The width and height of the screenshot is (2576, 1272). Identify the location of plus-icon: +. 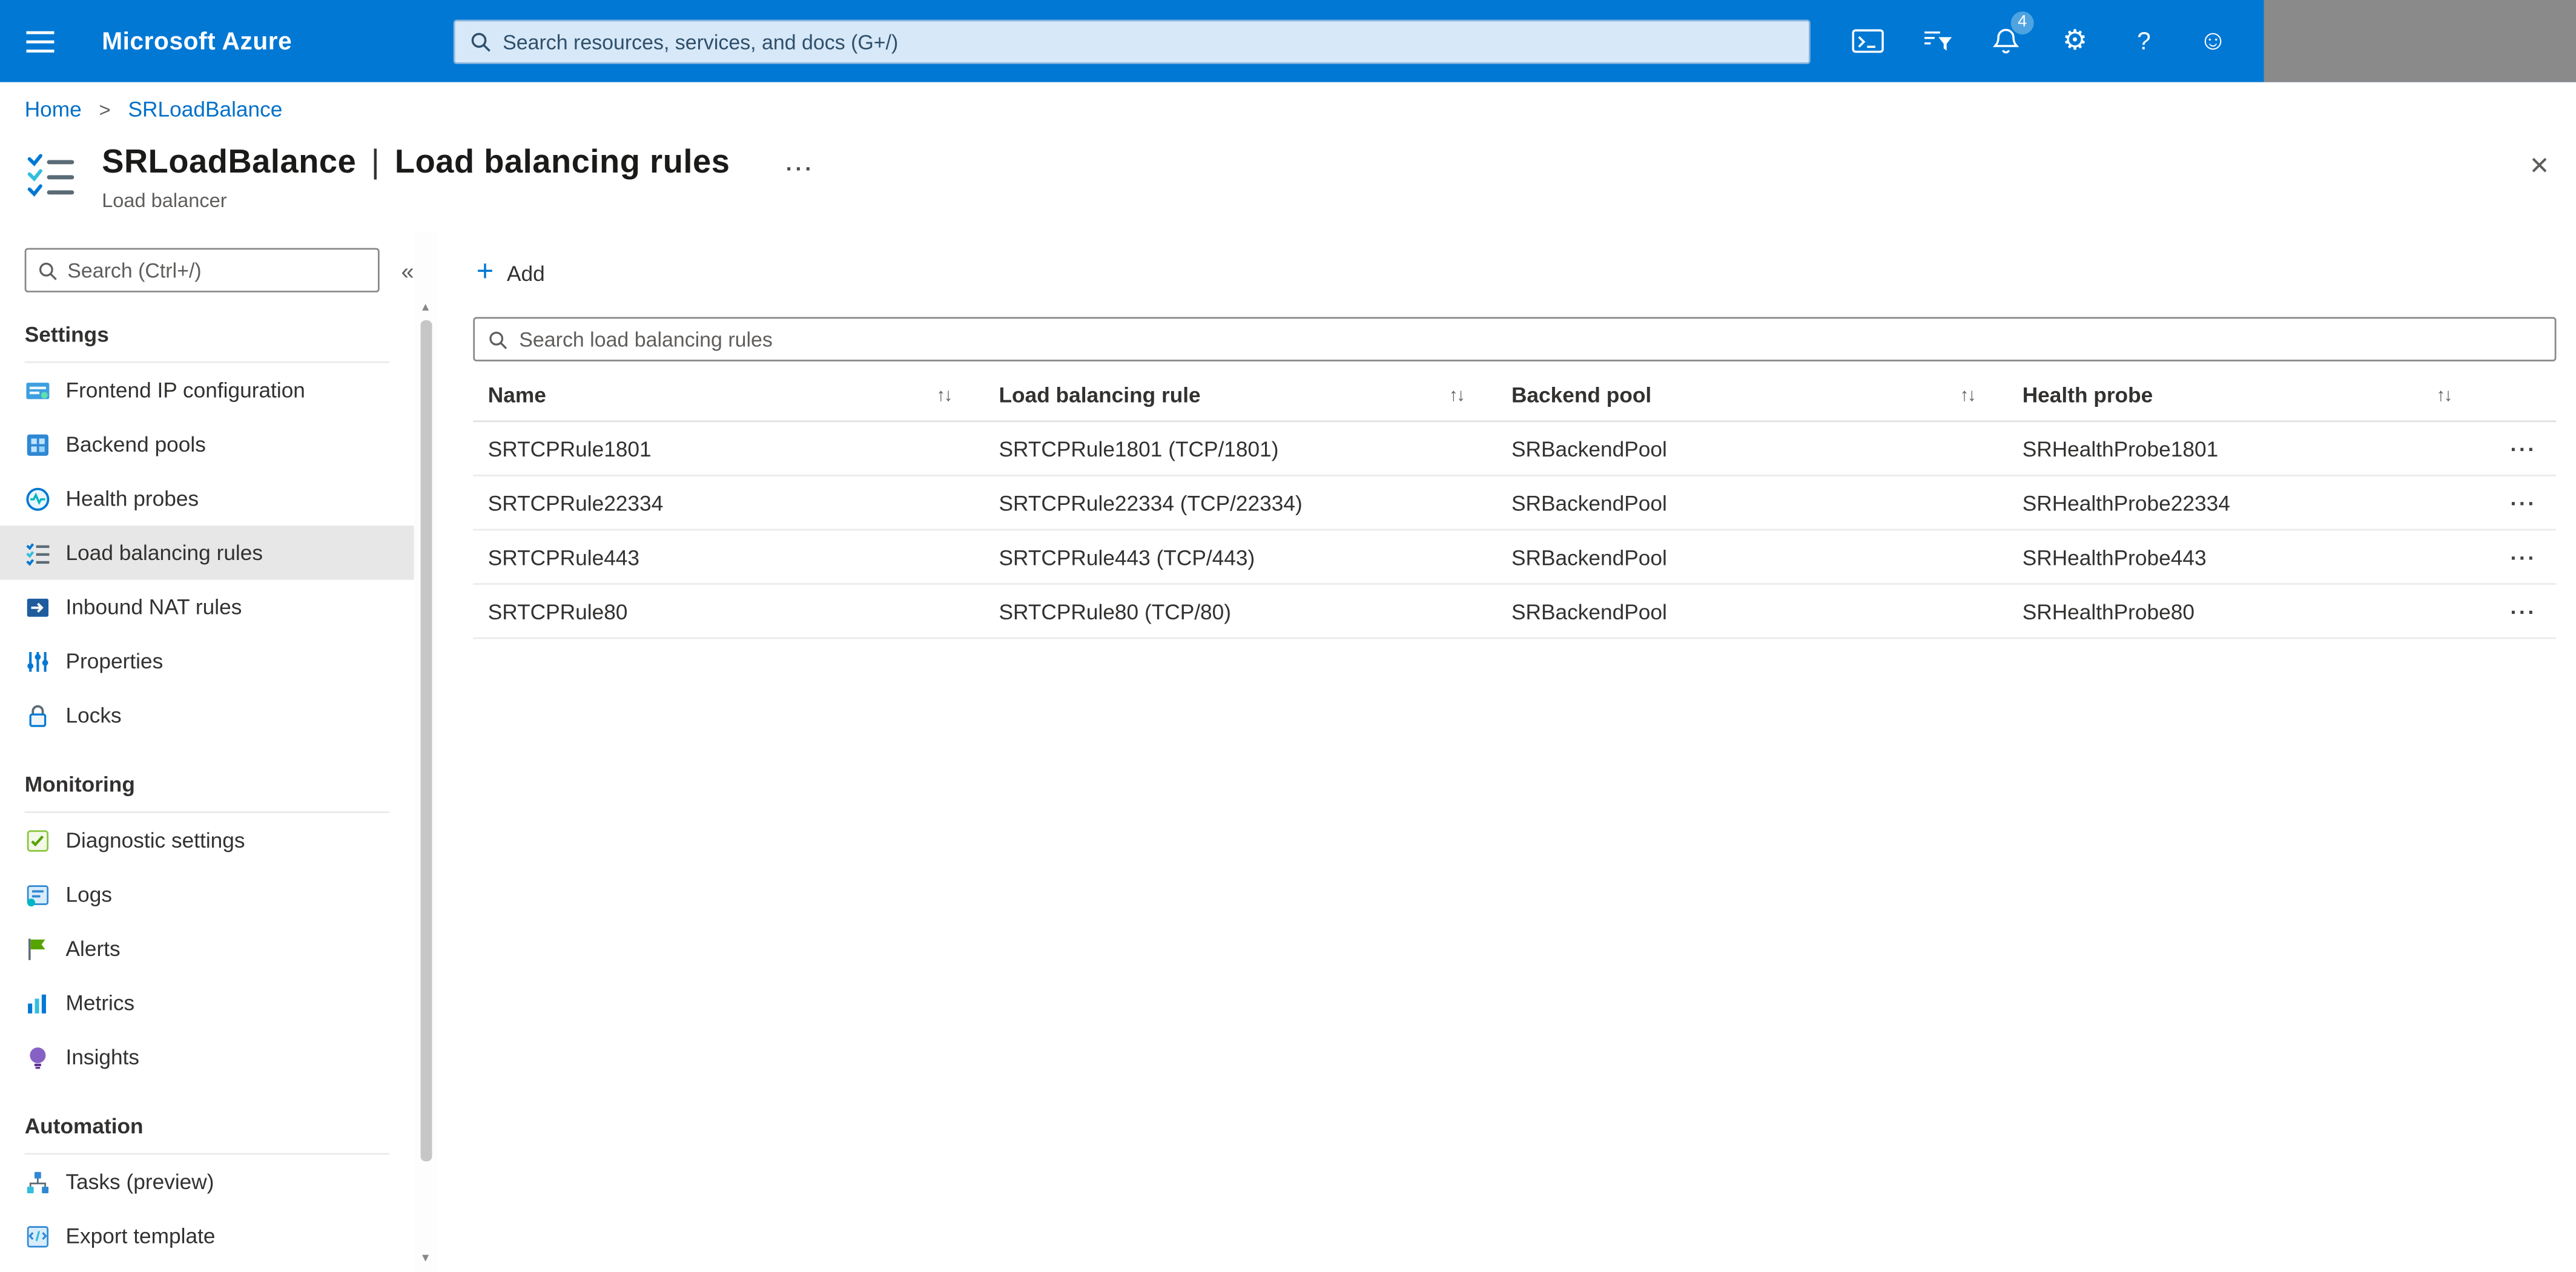
(485, 271).